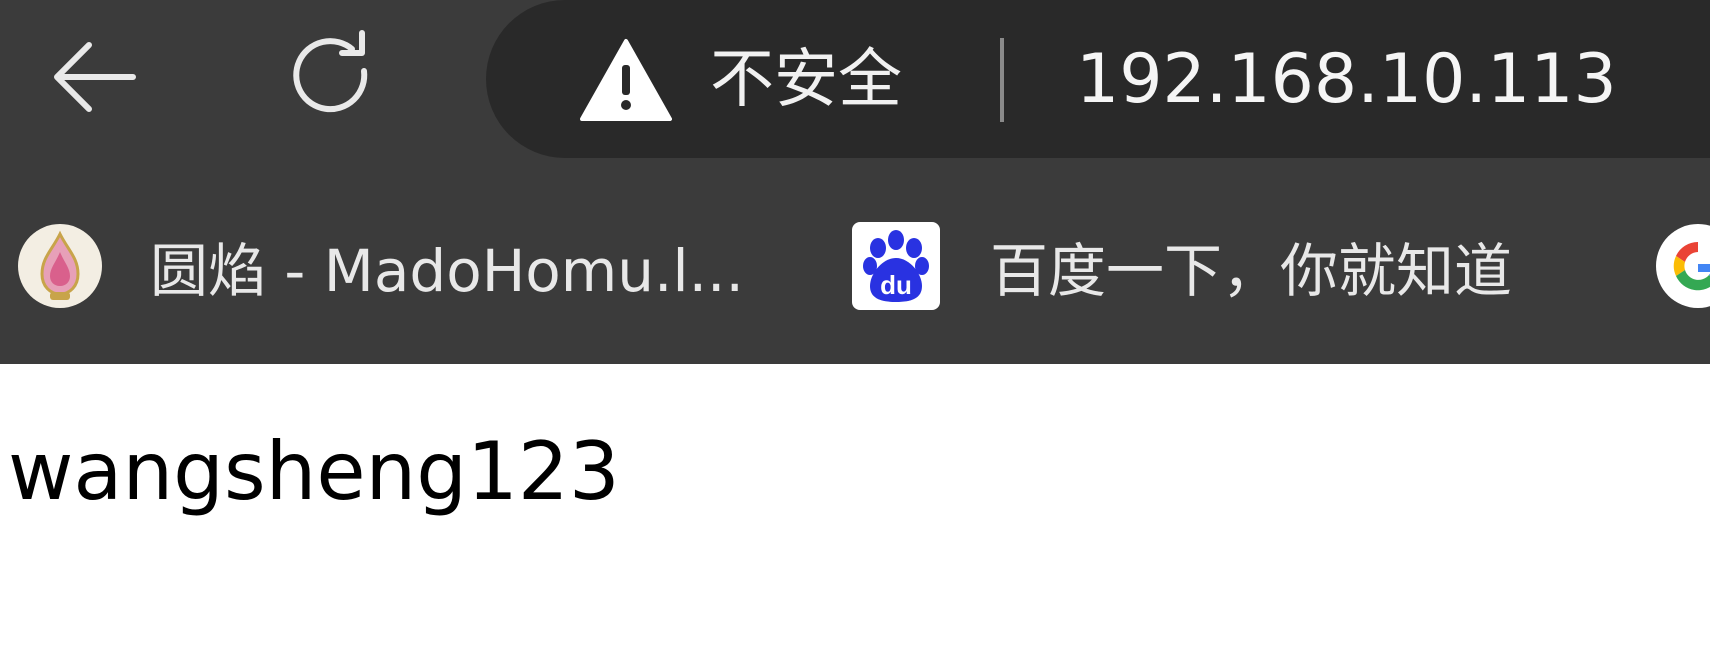  What do you see at coordinates (314, 471) in the screenshot?
I see `page-text: wangsheng123` at bounding box center [314, 471].